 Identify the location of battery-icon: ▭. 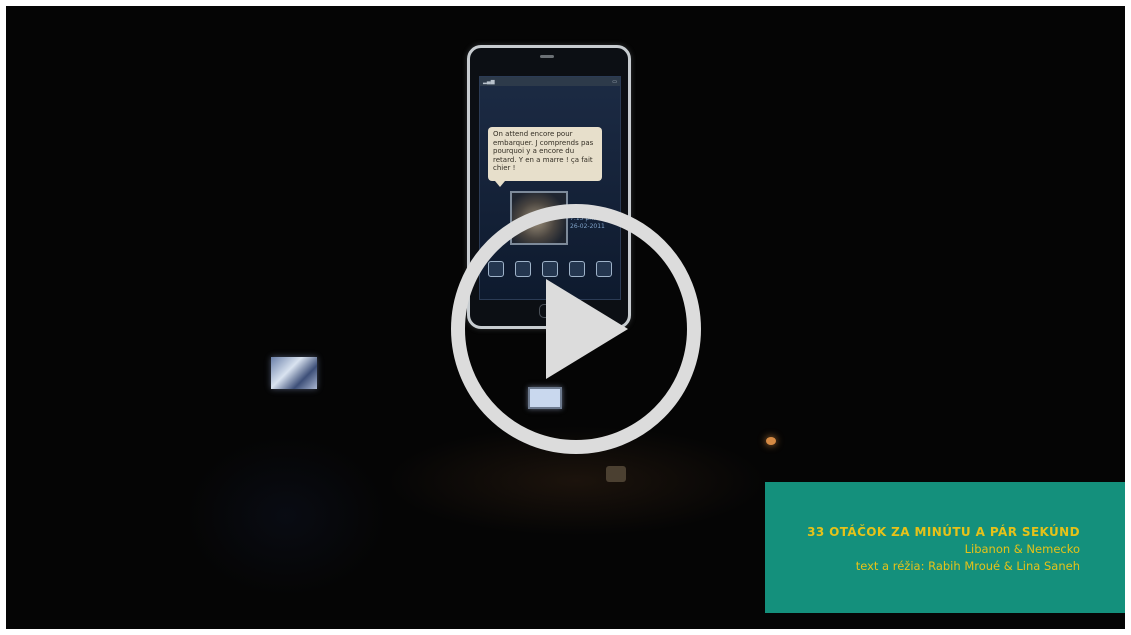
(614, 81).